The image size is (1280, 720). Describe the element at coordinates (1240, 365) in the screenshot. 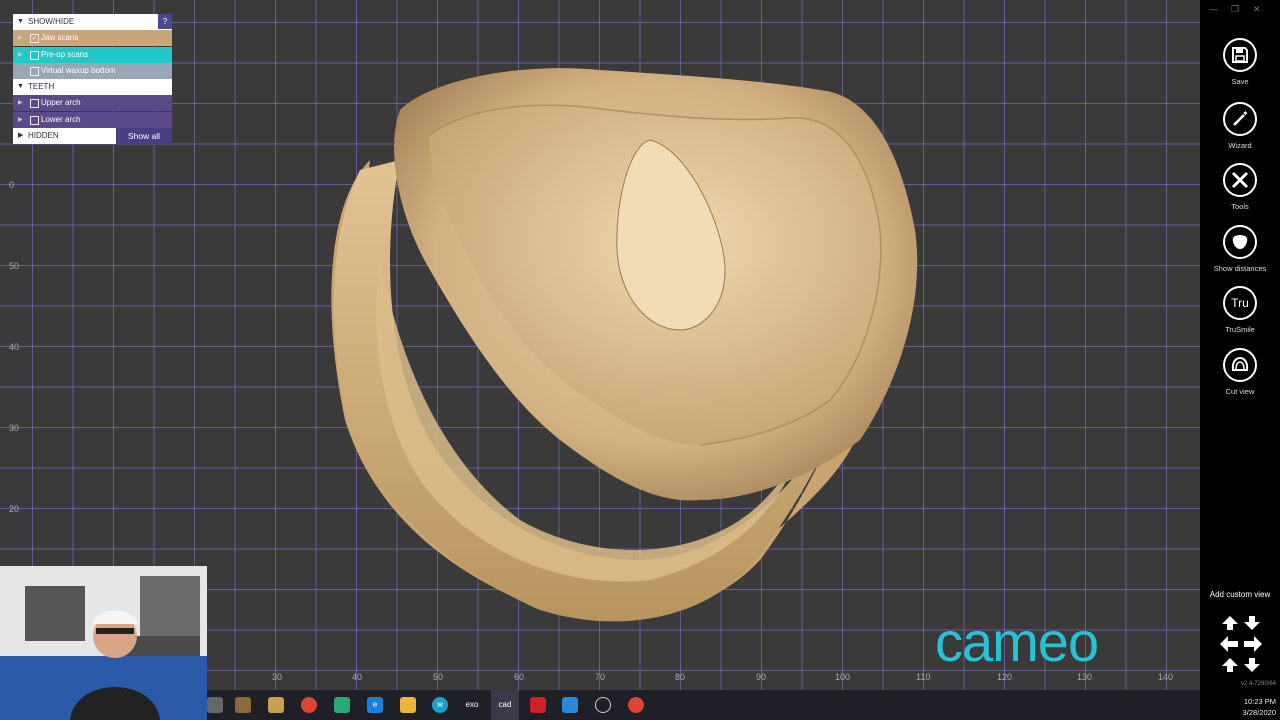

I see `cut-view-icon` at that location.